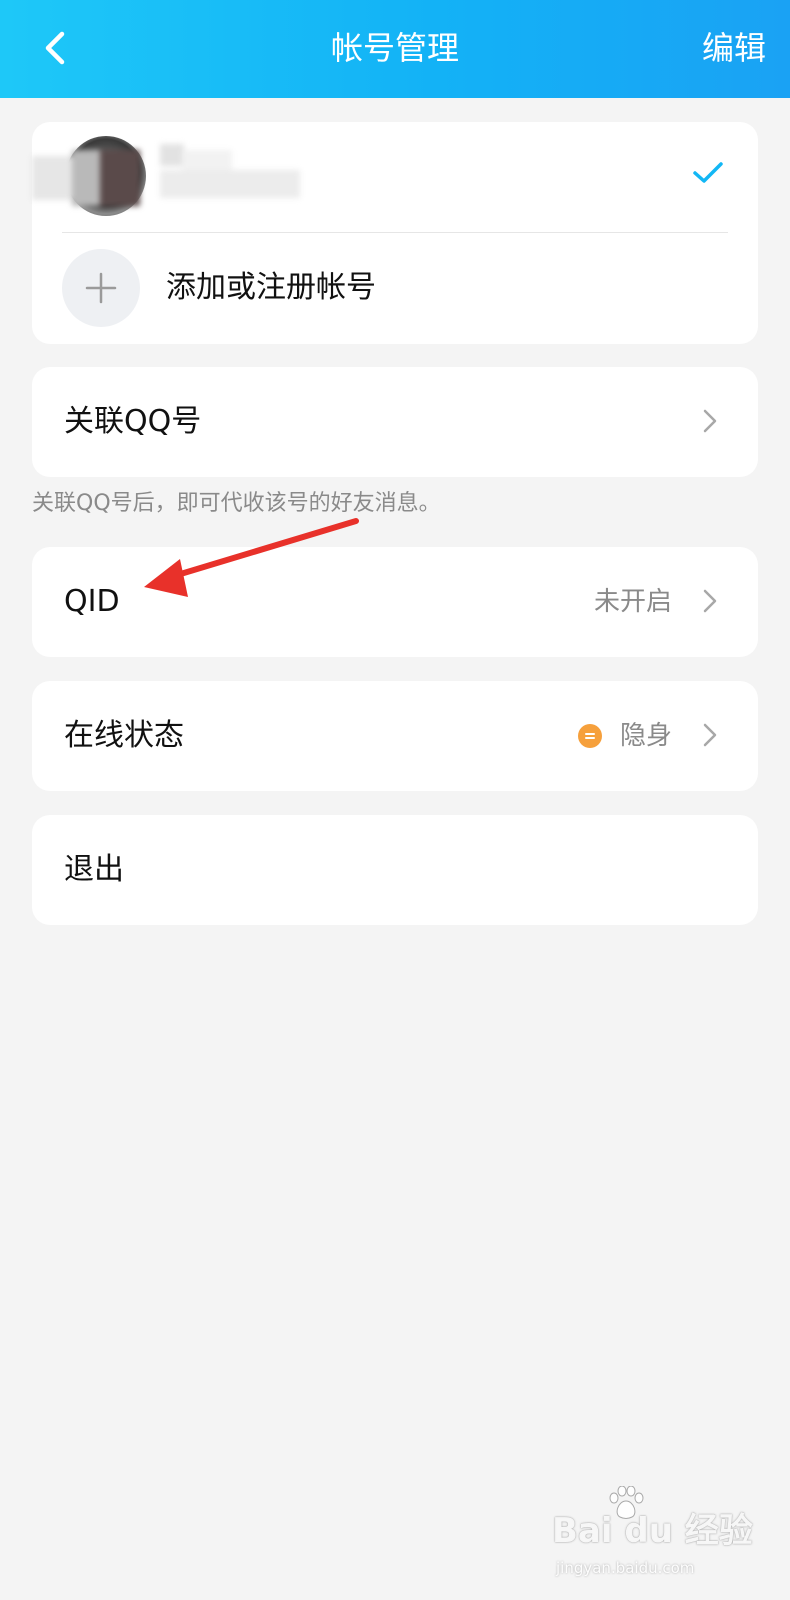 The image size is (790, 1600). Describe the element at coordinates (652, 1531) in the screenshot. I see `watermark-text: Bai du 经验` at that location.